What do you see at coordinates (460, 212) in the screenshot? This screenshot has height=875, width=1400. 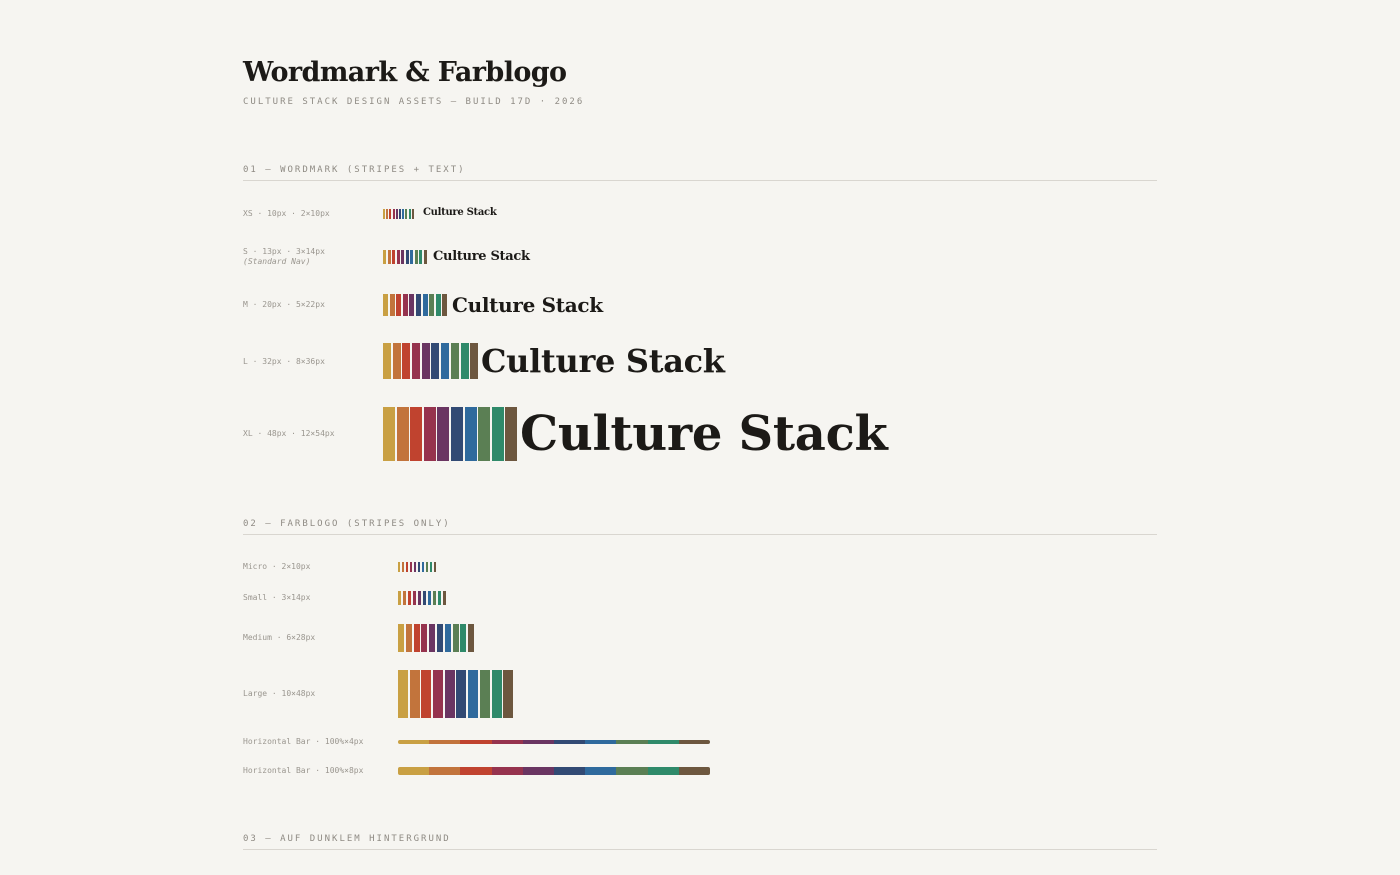 I see `wordmark-xs-text: Culture Stack` at bounding box center [460, 212].